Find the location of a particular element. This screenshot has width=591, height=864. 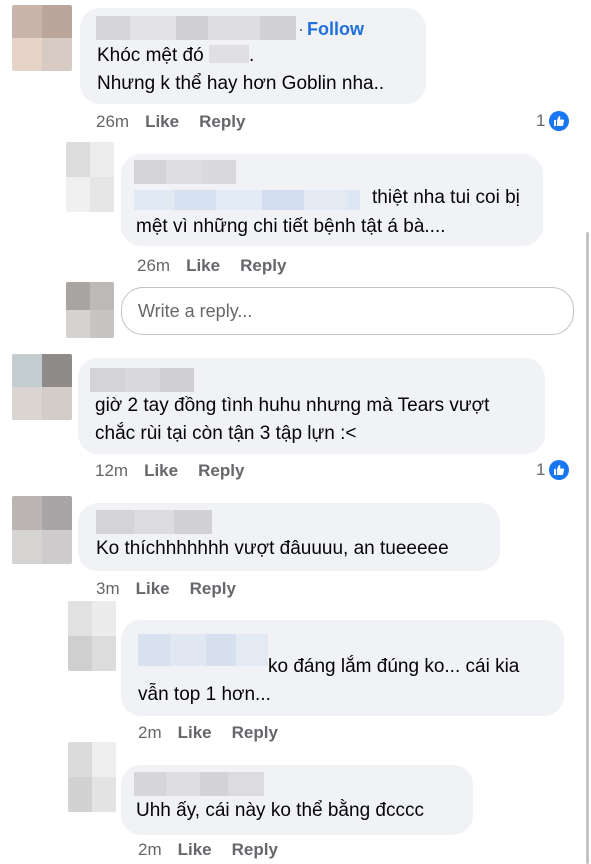

scrollbar is located at coordinates (587, 548).